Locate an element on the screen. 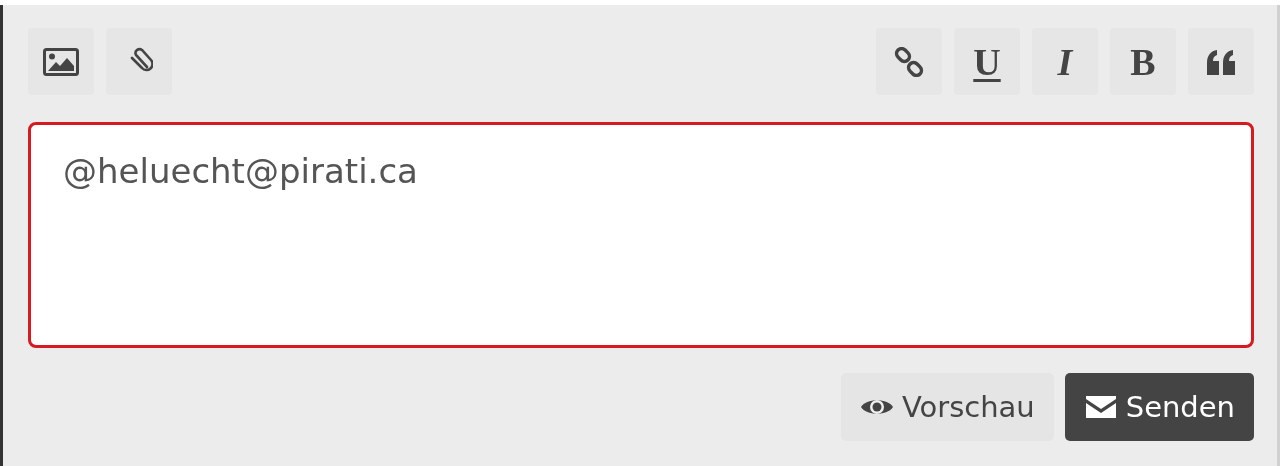 This screenshot has height=466, width=1280. image-icon is located at coordinates (61, 61).